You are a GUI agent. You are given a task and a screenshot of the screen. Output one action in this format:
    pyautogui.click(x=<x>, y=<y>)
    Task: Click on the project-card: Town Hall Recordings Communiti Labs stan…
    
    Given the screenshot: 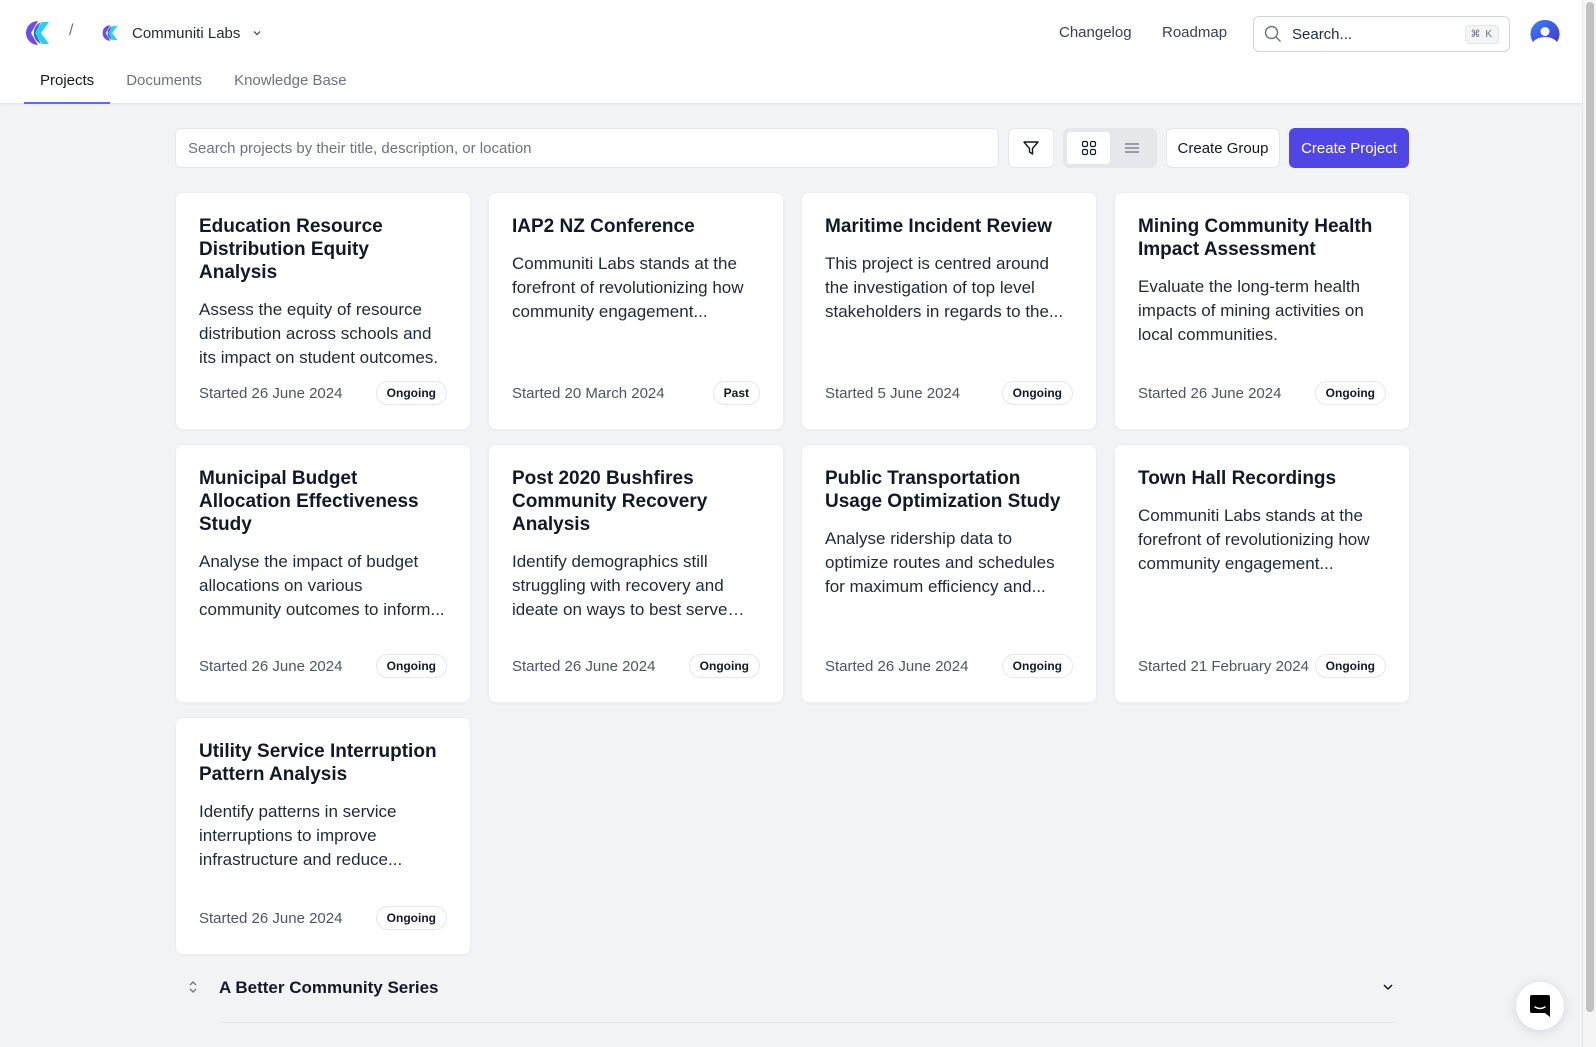 What is the action you would take?
    pyautogui.click(x=1262, y=573)
    